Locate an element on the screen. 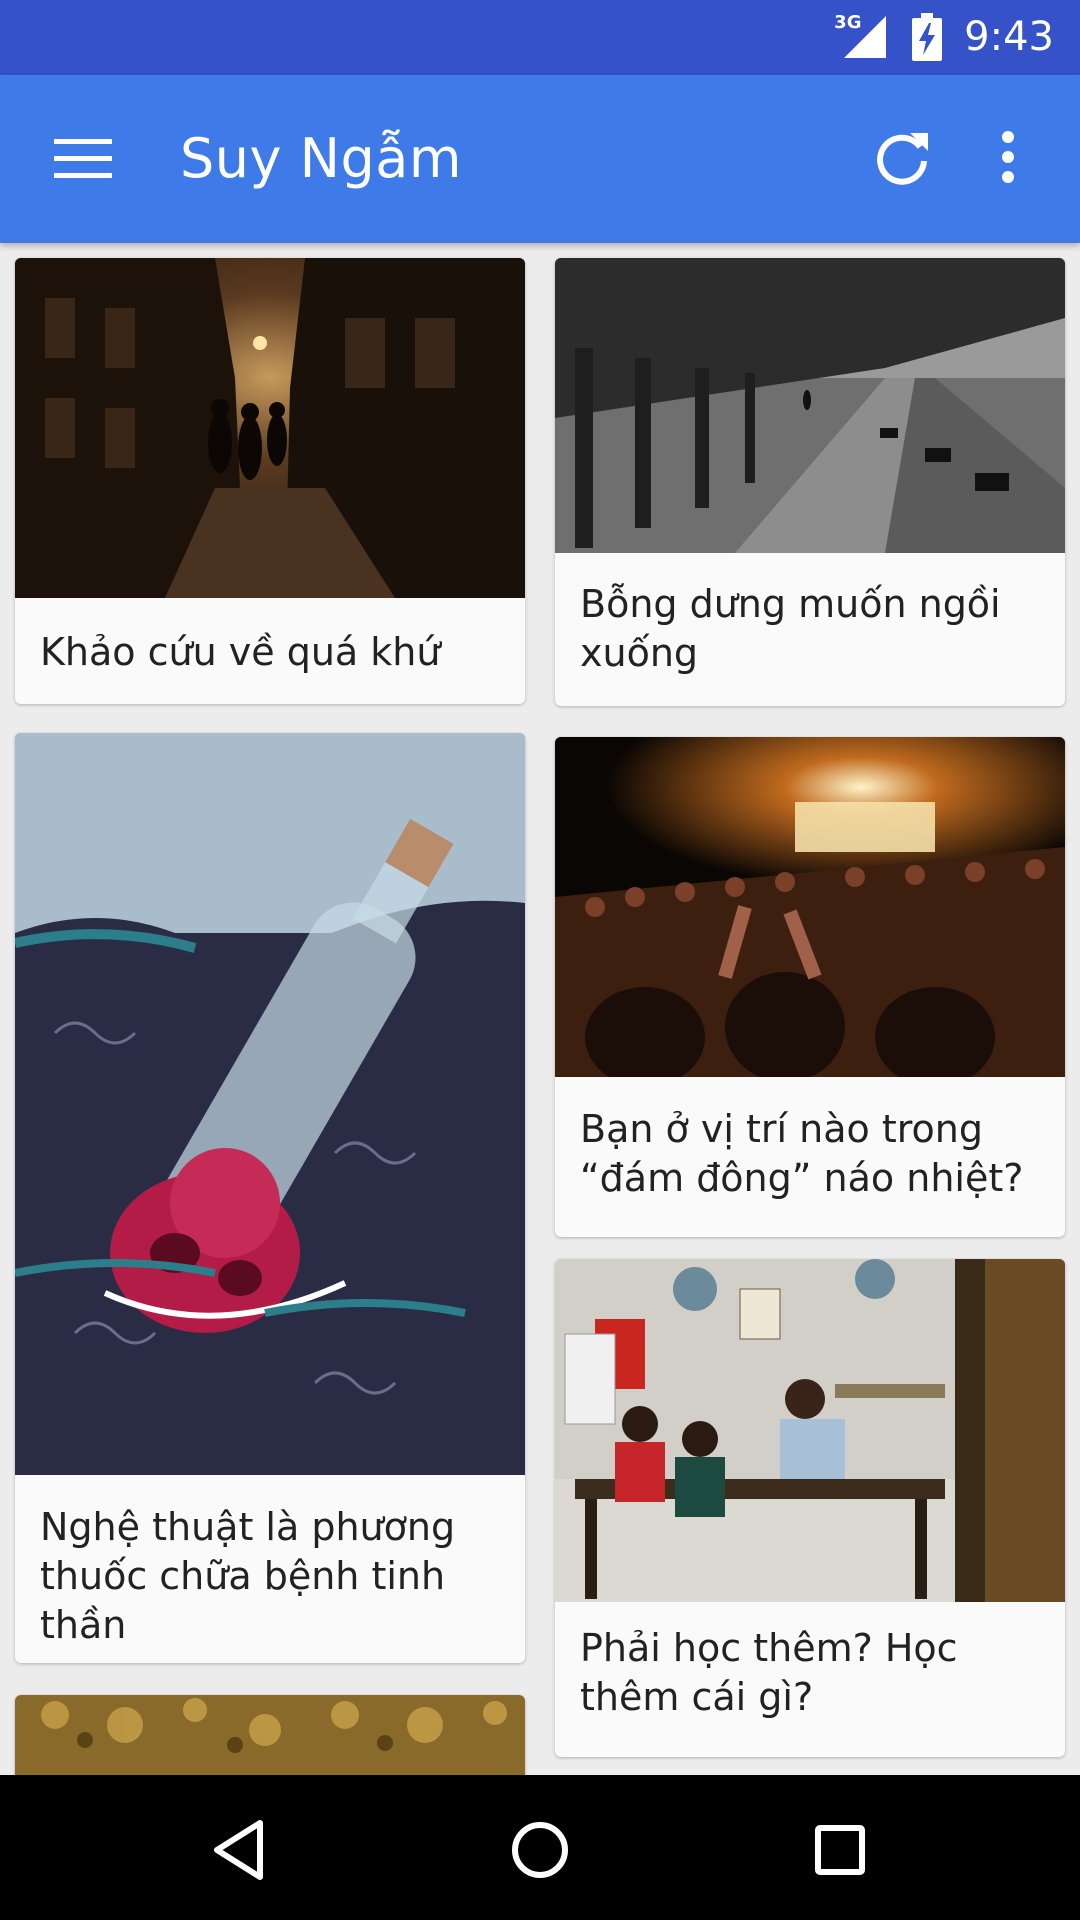 The width and height of the screenshot is (1080, 1920). refresh-button is located at coordinates (902, 157).